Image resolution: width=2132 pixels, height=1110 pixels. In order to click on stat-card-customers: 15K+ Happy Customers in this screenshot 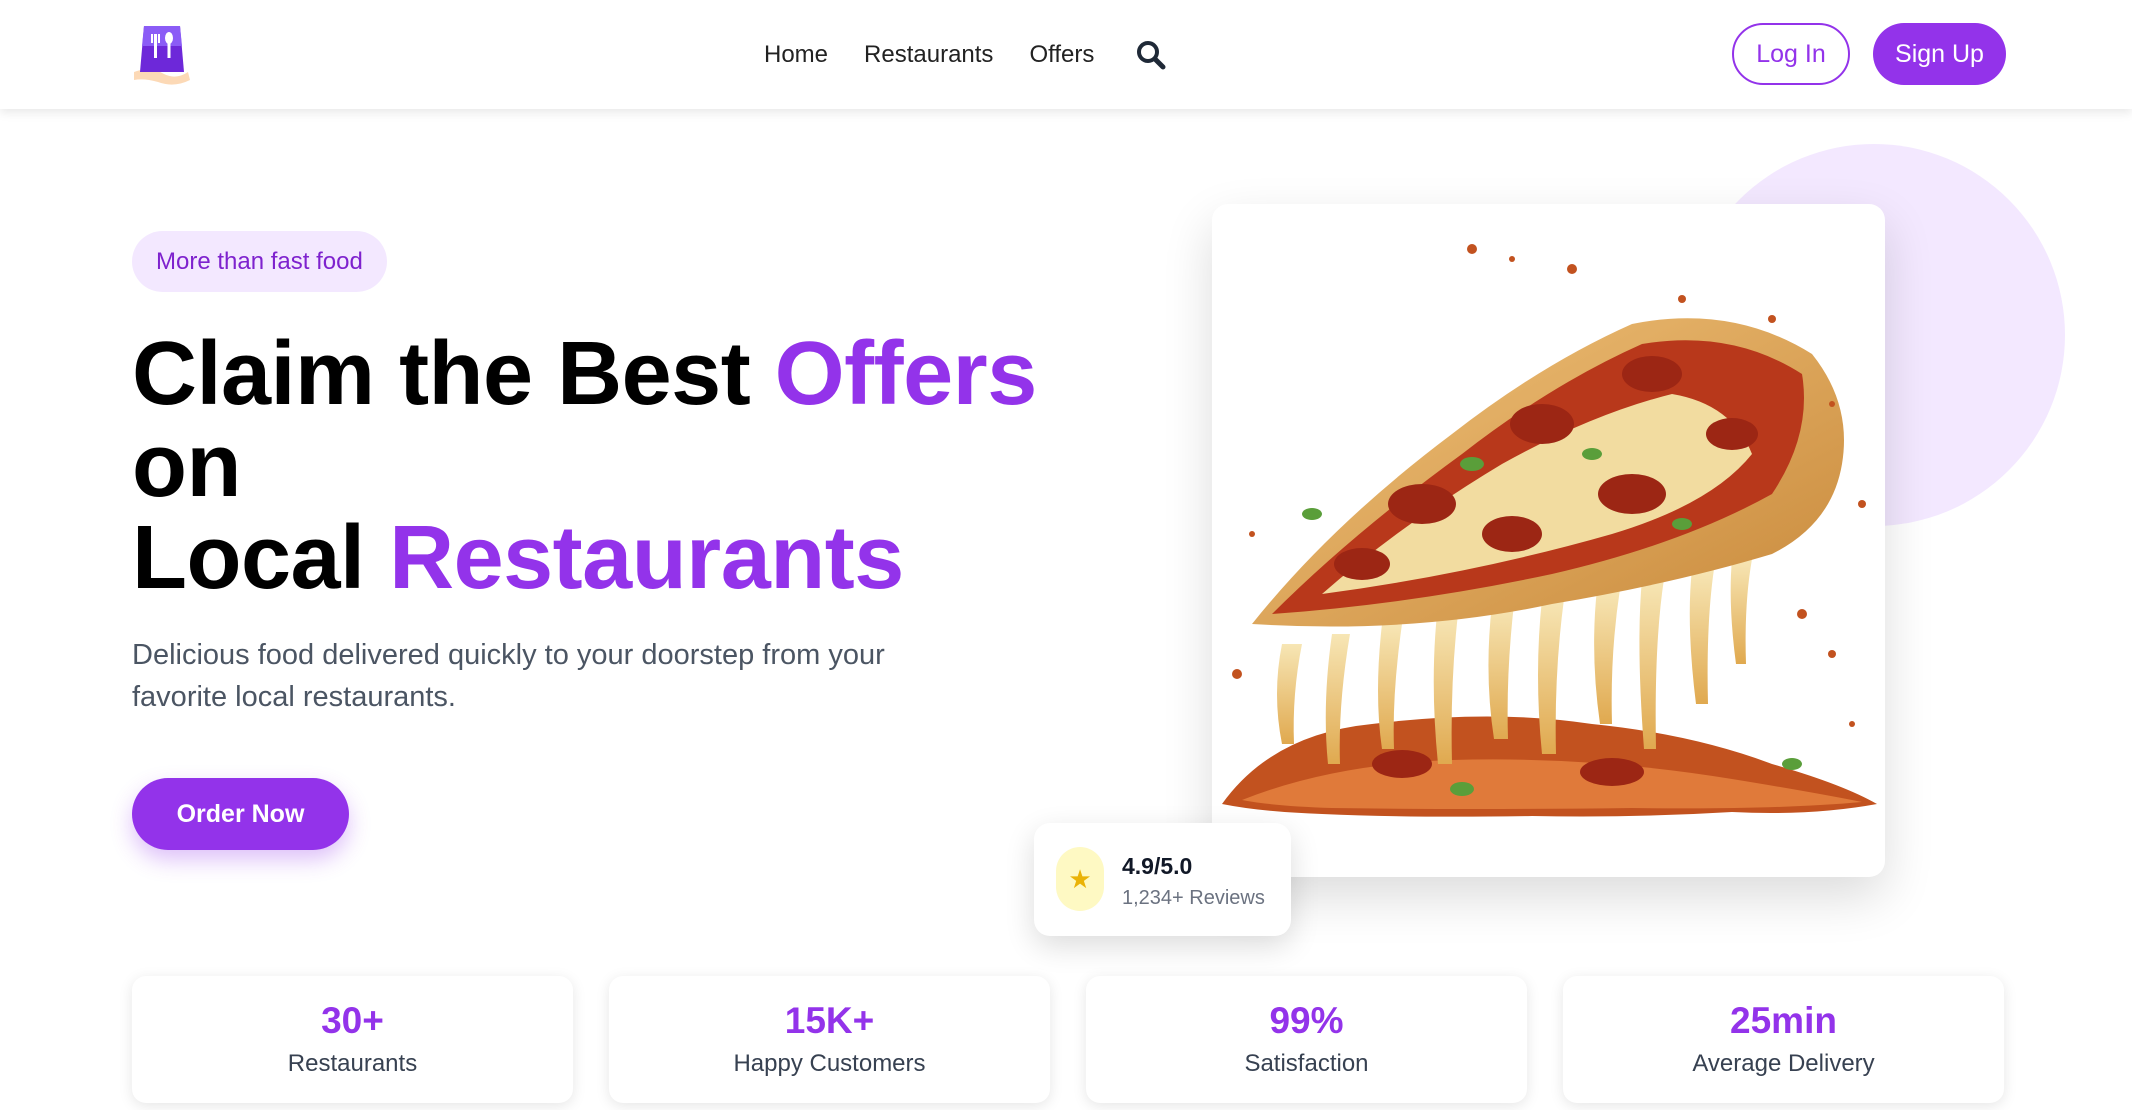, I will do `click(829, 1039)`.